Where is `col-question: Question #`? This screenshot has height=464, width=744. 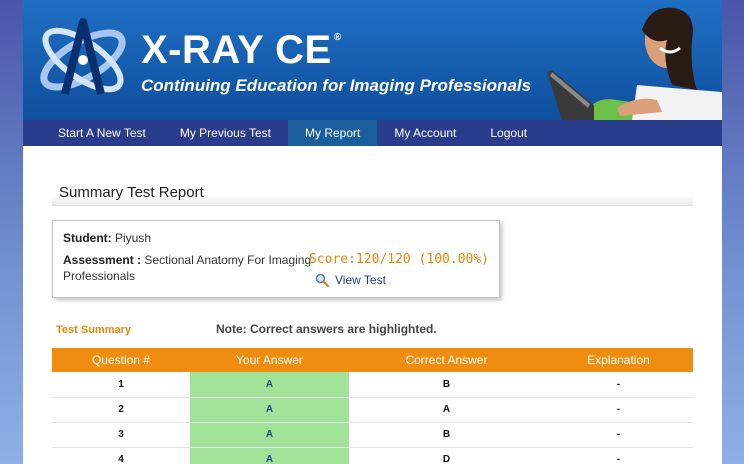 col-question: Question # is located at coordinates (121, 360).